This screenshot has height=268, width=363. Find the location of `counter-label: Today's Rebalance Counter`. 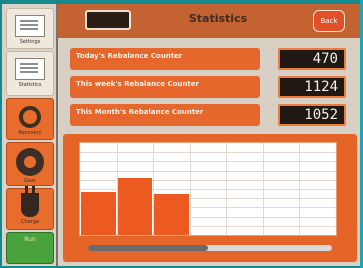

counter-label: Today's Rebalance Counter is located at coordinates (129, 56).